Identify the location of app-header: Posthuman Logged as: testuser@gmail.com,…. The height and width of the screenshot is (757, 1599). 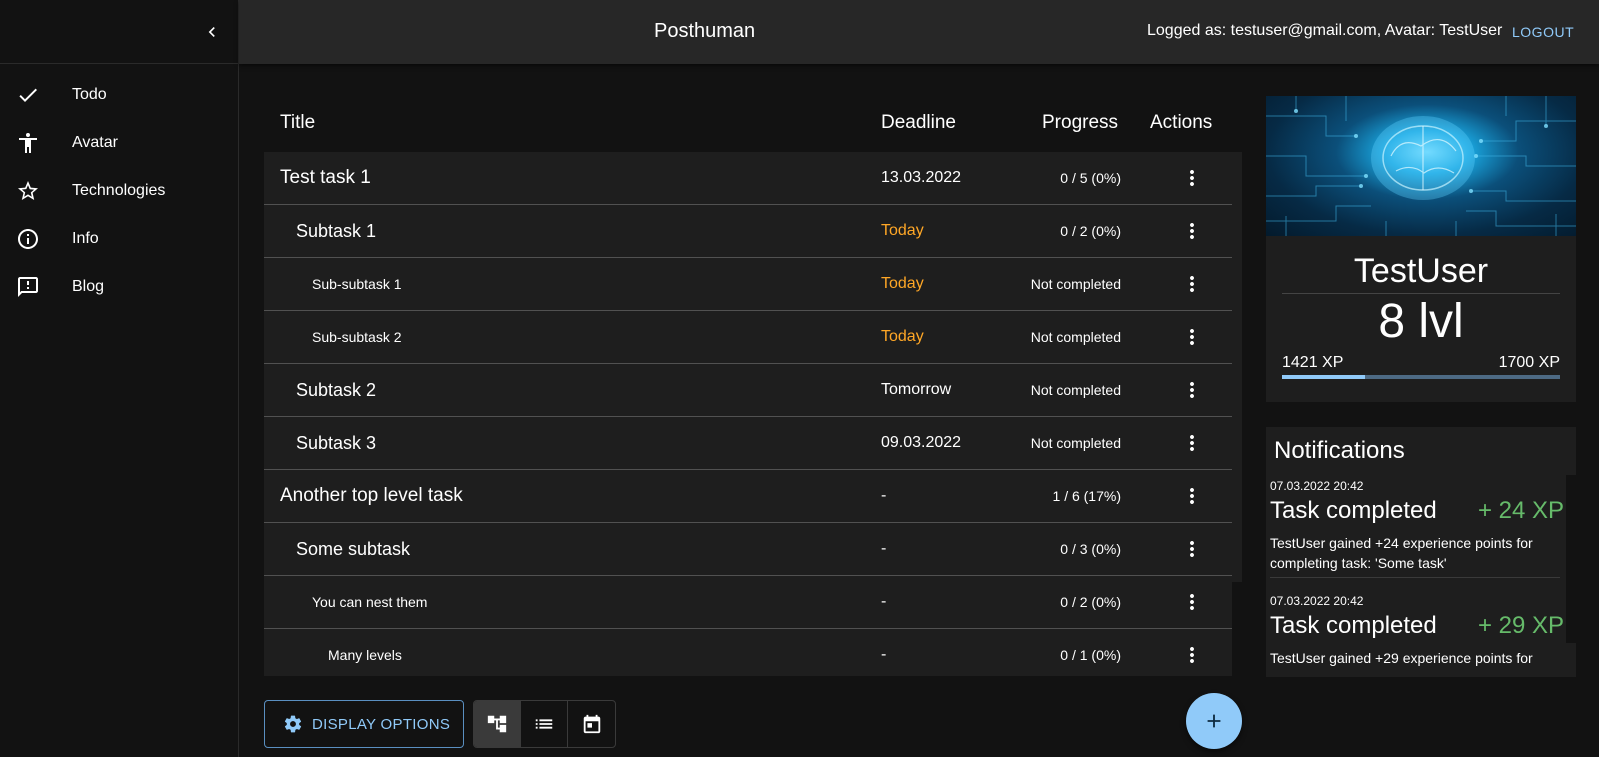
(919, 32).